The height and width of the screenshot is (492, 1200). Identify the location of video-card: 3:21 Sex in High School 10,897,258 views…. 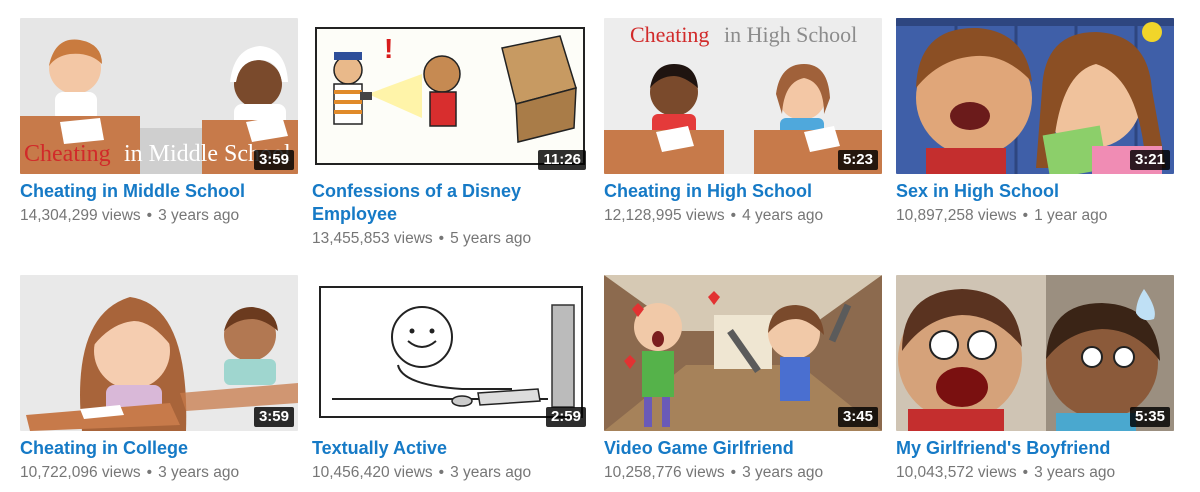
(1035, 122).